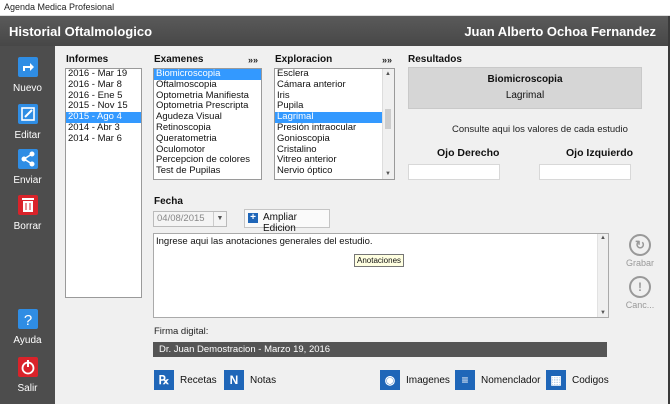 Image resolution: width=670 pixels, height=404 pixels. I want to click on save-label: Grabar, so click(639, 263).